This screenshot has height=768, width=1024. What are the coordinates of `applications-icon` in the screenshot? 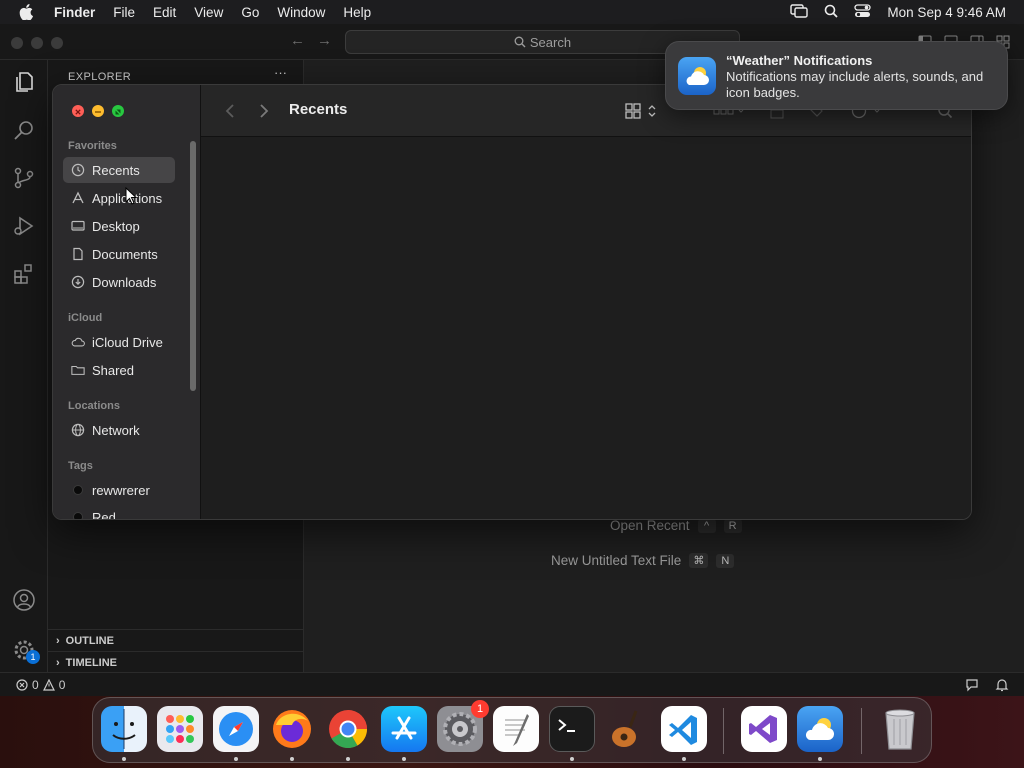 It's located at (78, 198).